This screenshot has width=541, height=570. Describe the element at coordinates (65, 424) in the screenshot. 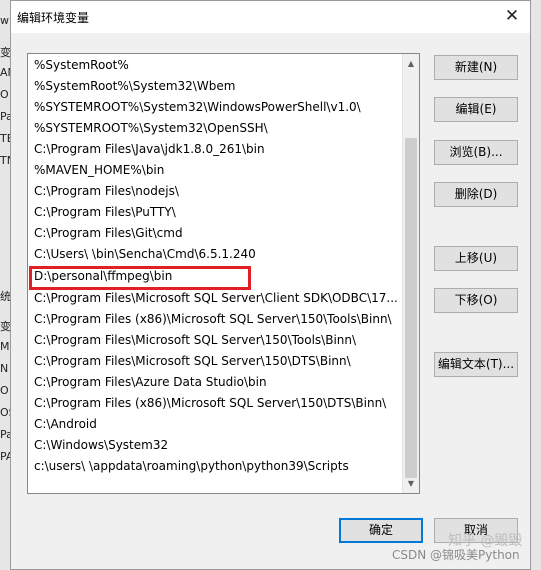

I see `list-item: C:\Android` at that location.